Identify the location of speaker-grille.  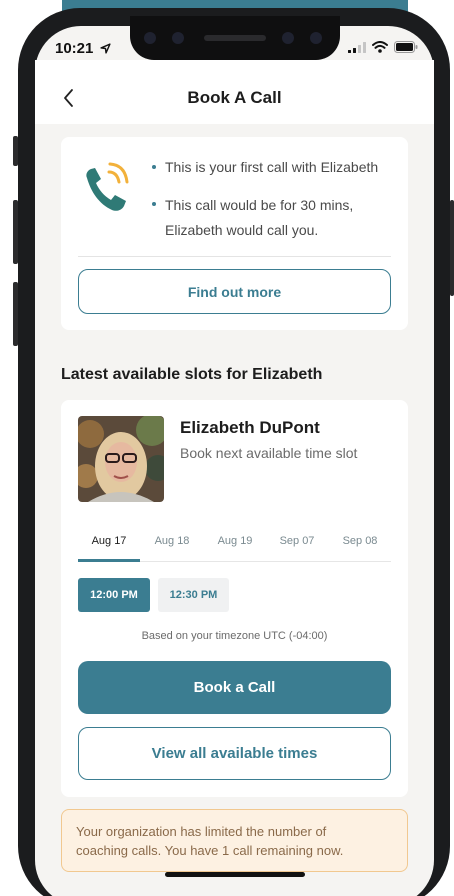
(235, 38).